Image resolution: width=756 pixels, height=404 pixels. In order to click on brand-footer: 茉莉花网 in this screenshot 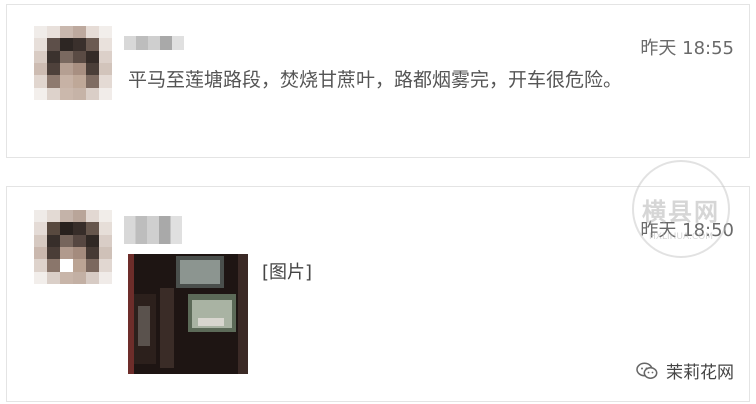, I will do `click(685, 370)`.